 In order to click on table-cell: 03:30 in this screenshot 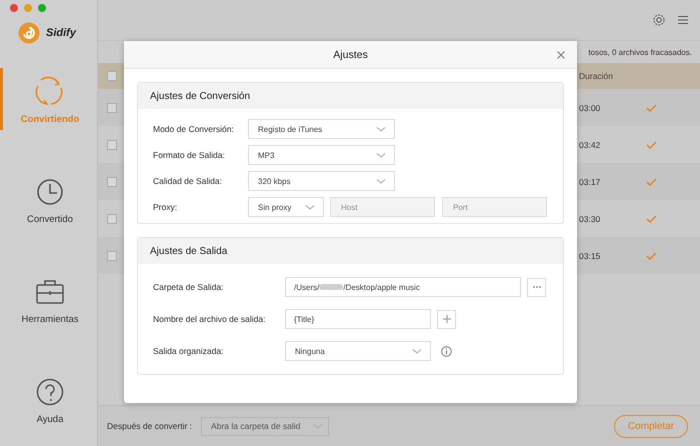, I will do `click(589, 219)`.